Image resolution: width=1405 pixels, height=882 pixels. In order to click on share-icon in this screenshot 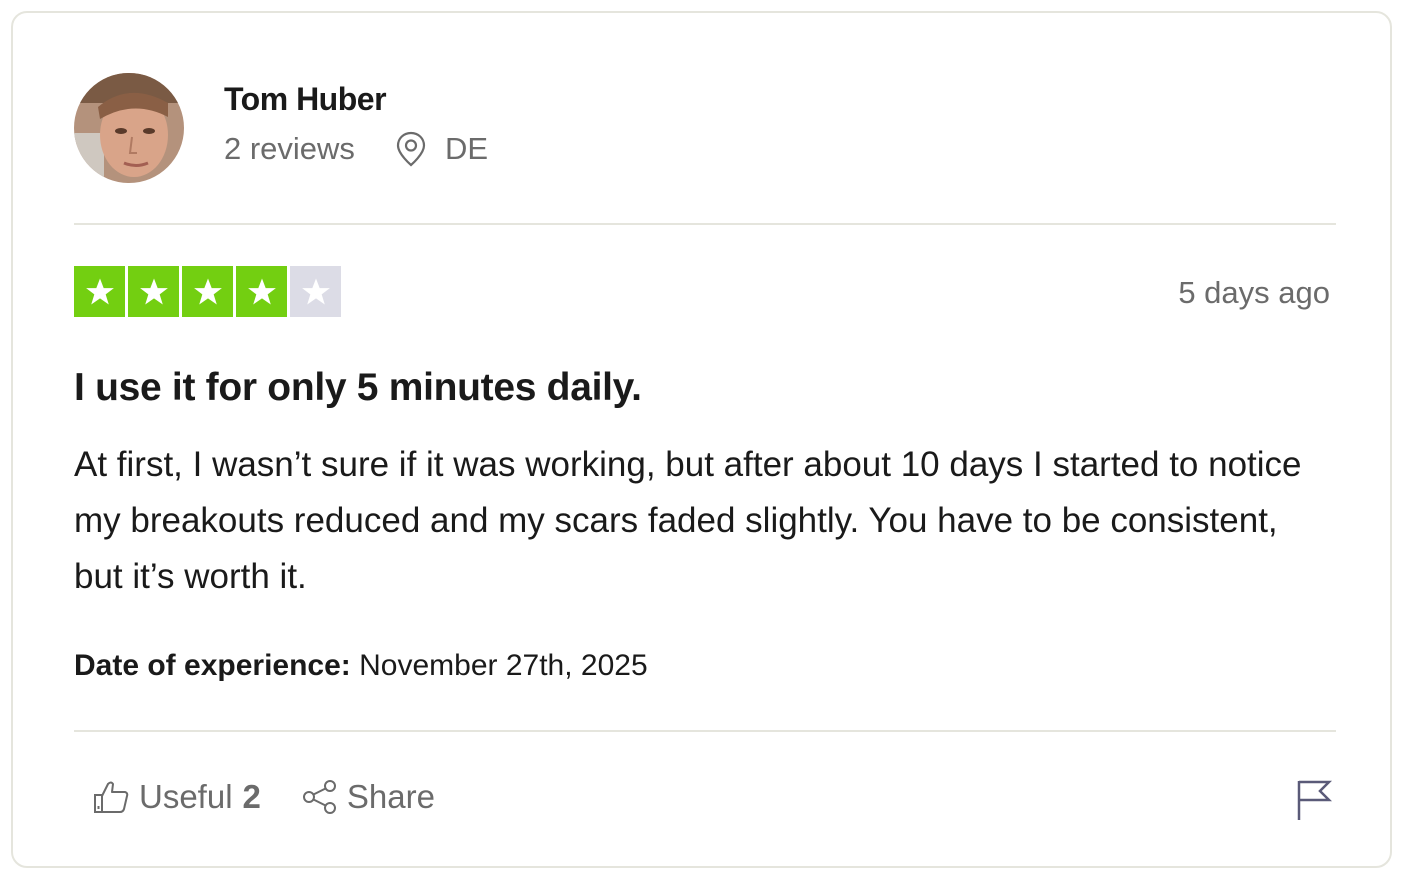, I will do `click(319, 797)`.